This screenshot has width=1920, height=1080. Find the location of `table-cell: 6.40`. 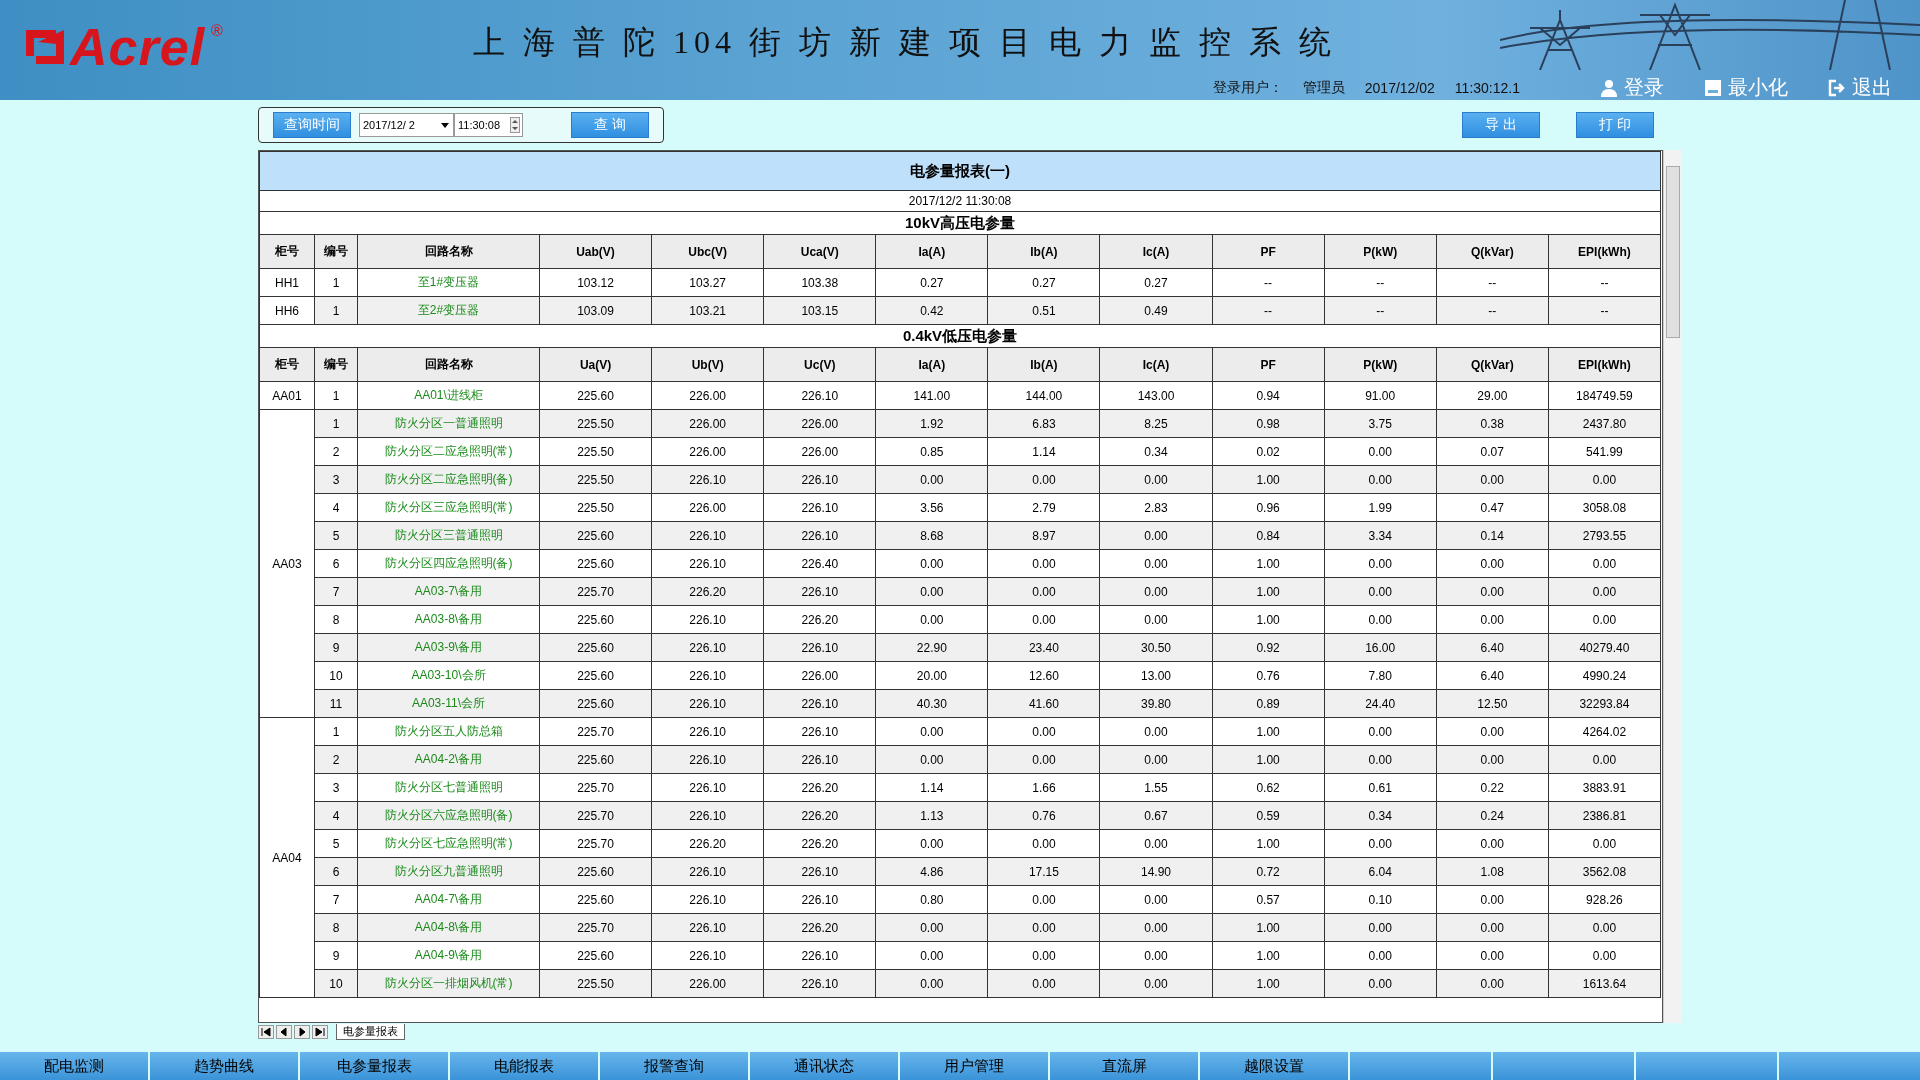

table-cell: 6.40 is located at coordinates (1492, 675).